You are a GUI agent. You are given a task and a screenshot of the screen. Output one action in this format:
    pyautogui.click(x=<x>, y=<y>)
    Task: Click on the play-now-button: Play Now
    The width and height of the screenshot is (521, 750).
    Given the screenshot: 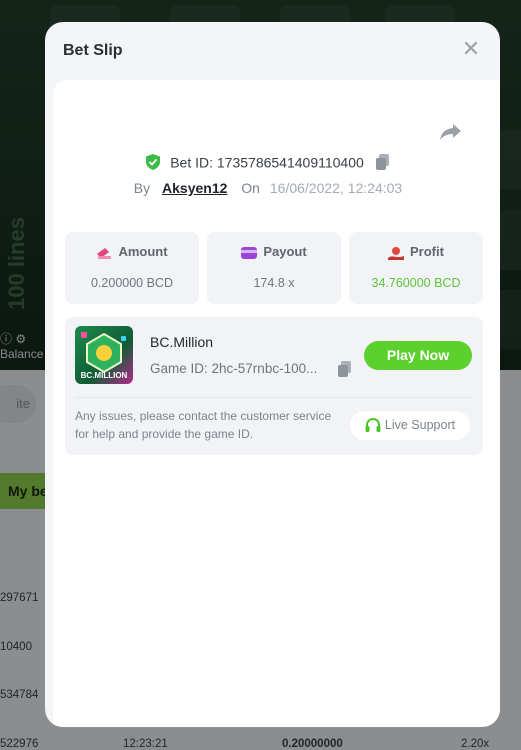 What is the action you would take?
    pyautogui.click(x=418, y=355)
    